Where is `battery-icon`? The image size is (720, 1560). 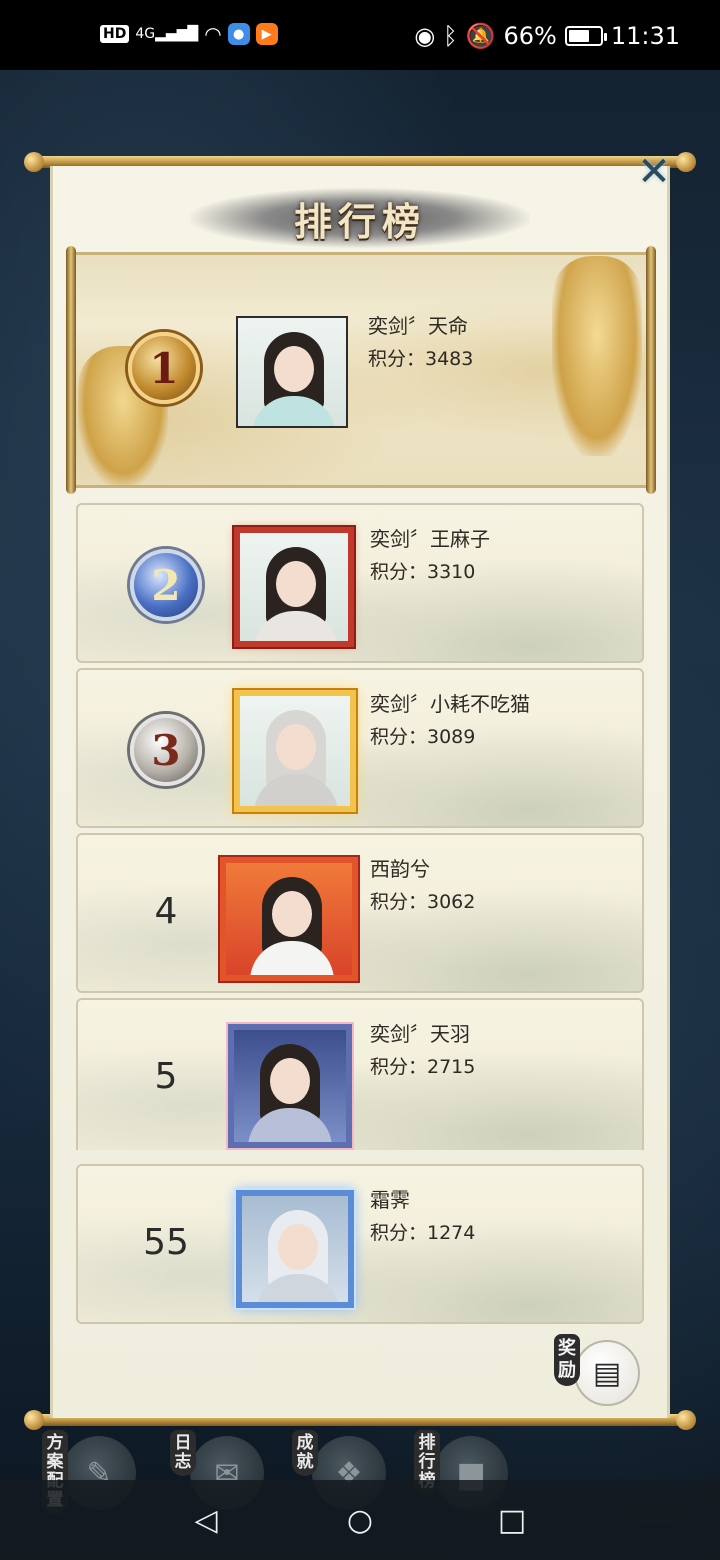
battery-icon is located at coordinates (585, 36).